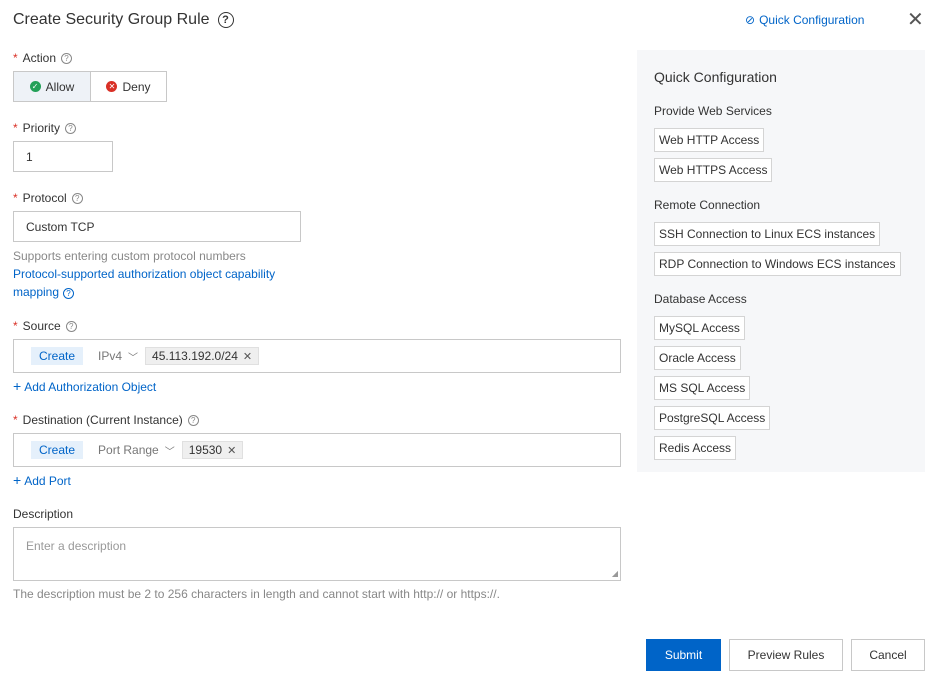 The height and width of the screenshot is (676, 933). Describe the element at coordinates (695, 448) in the screenshot. I see `redis-access-button: Redis Access` at that location.